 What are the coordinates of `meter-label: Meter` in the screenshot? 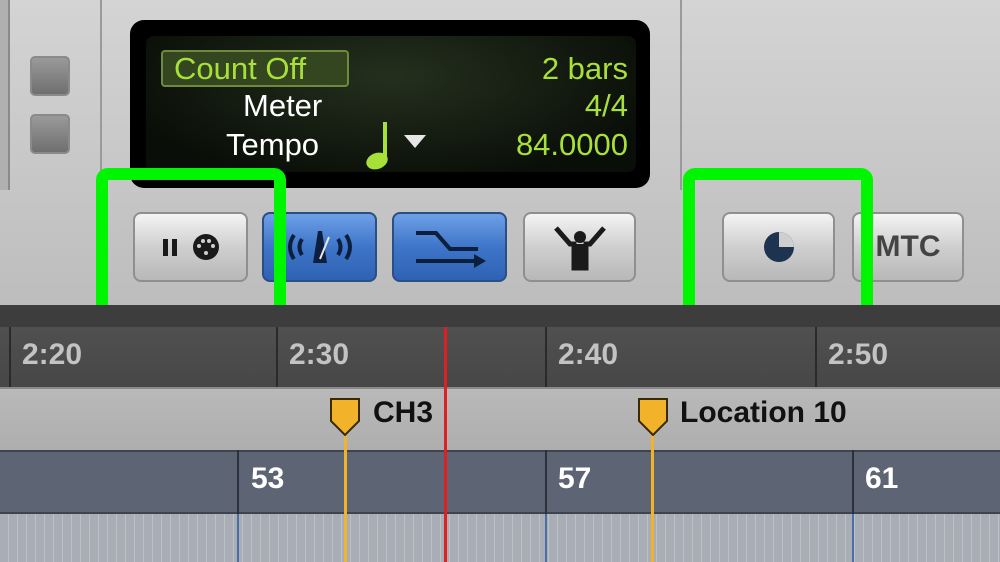 It's located at (283, 105).